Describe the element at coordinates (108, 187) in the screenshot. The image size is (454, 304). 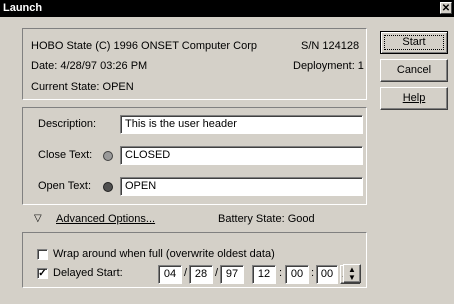
I see `open-indicator-icon` at that location.